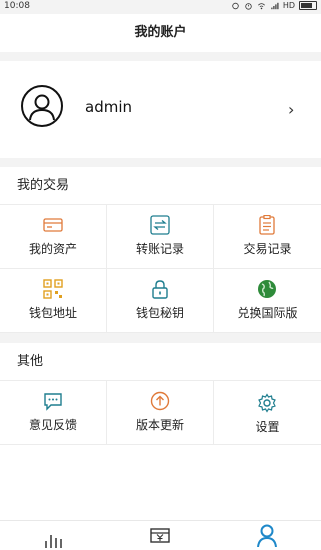 Image resolution: width=321 pixels, height=550 pixels. Describe the element at coordinates (235, 5) in the screenshot. I see `rotate-icon` at that location.